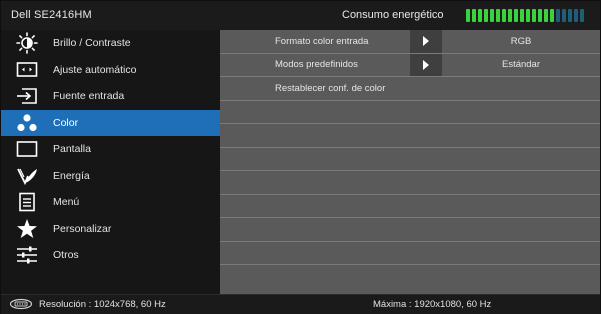 The height and width of the screenshot is (314, 601). I want to click on sidebar-item-label: Ajuste automático, so click(95, 69).